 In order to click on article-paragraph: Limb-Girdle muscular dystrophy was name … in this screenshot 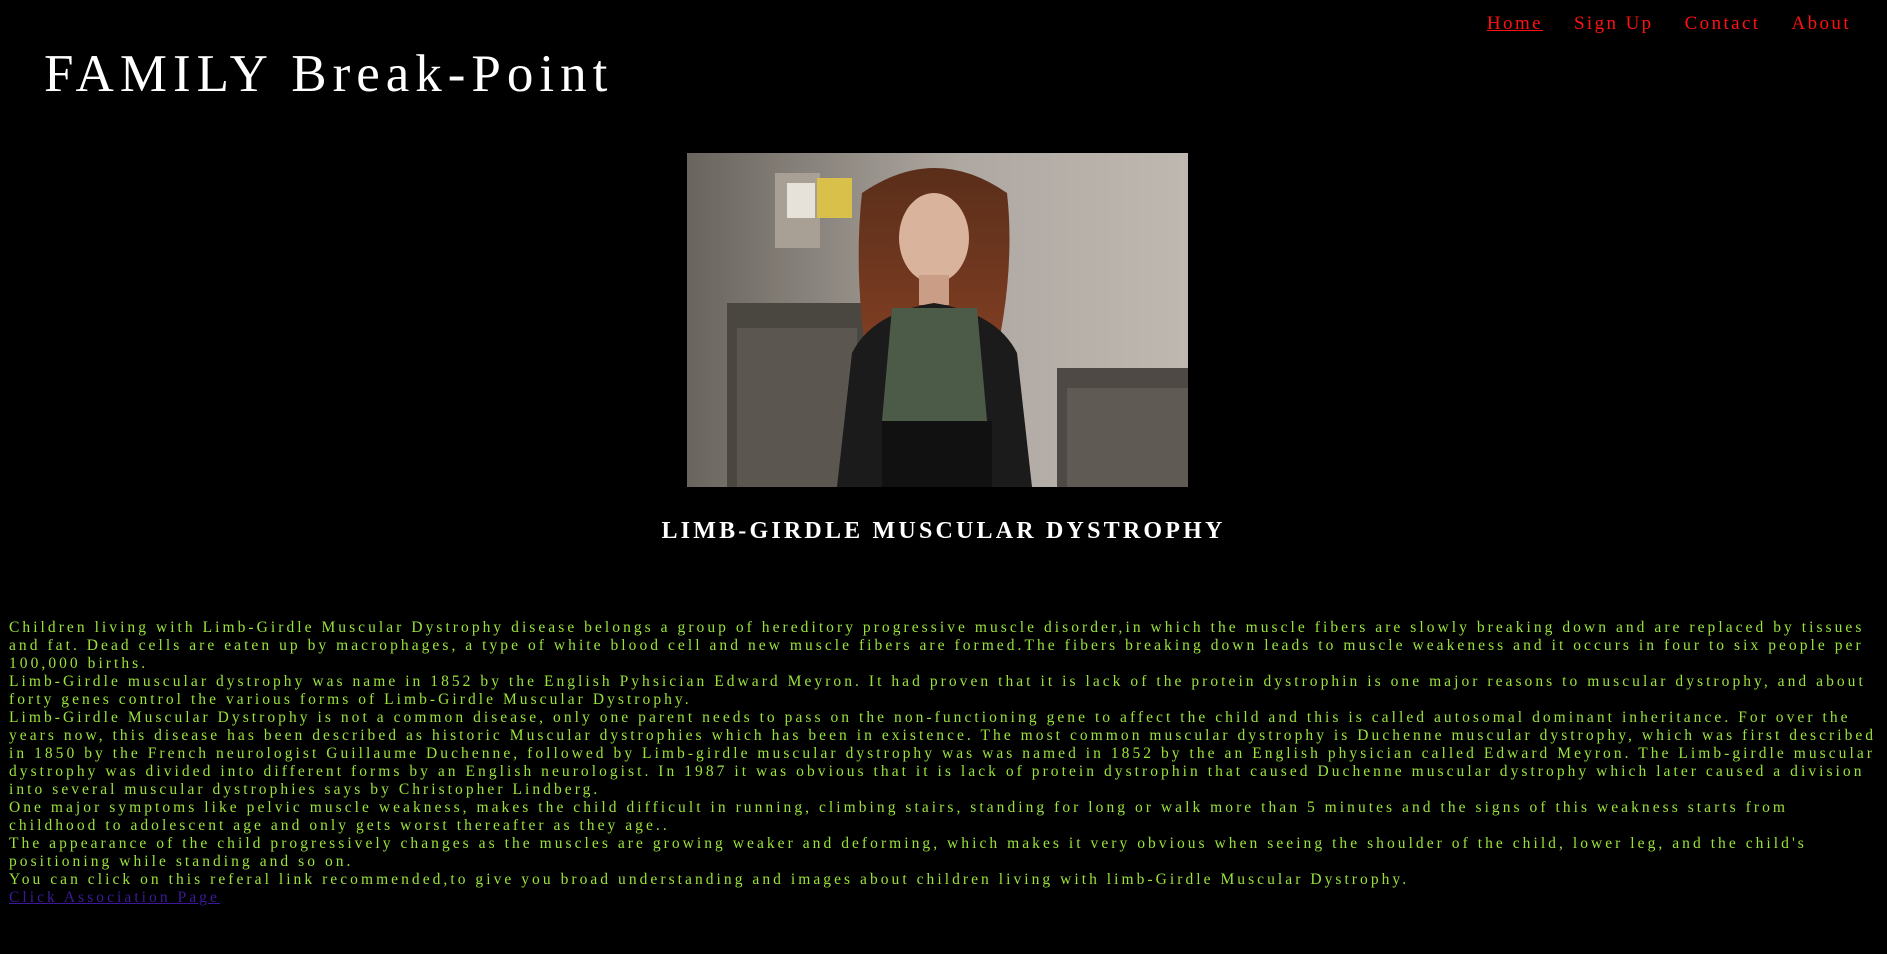, I will do `click(937, 690)`.